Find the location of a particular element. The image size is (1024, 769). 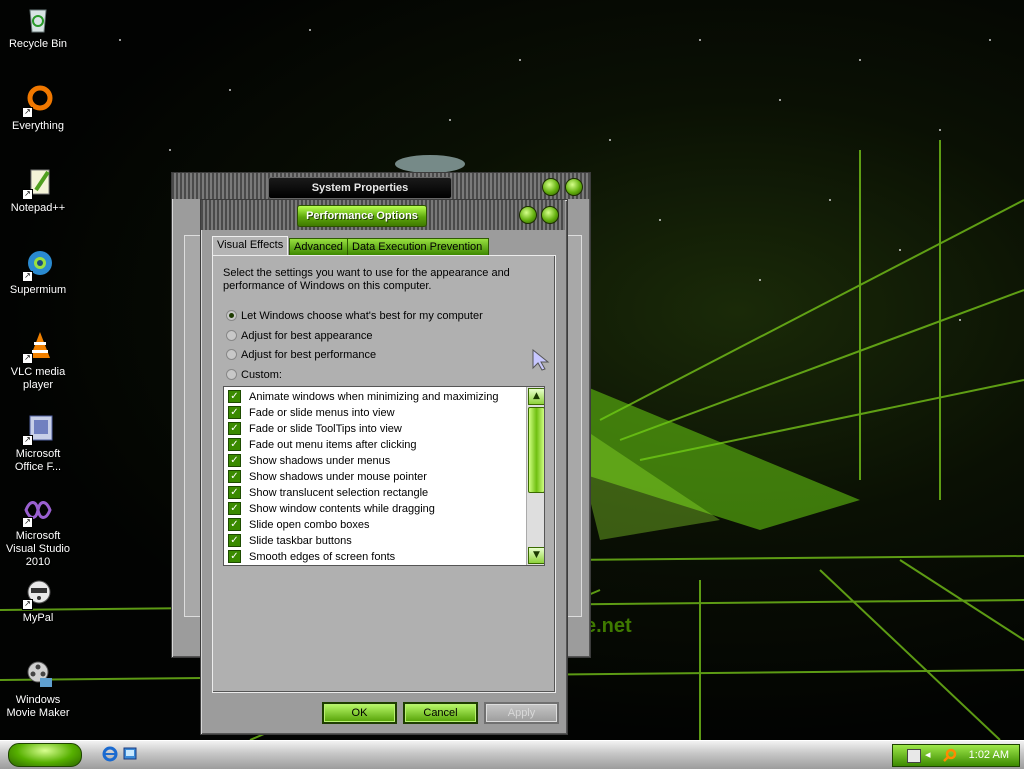

radio-custom: Custom: is located at coordinates (254, 375).